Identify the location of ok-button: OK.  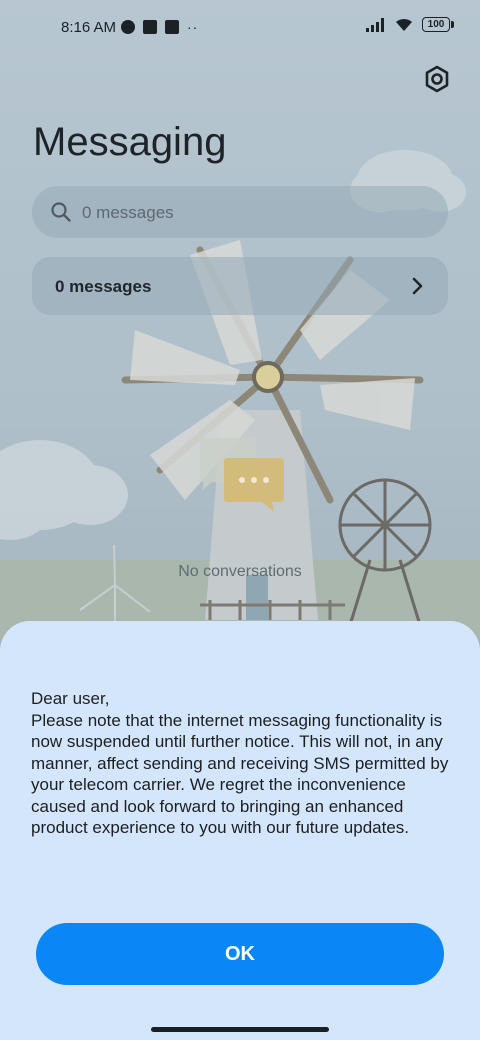
(240, 954).